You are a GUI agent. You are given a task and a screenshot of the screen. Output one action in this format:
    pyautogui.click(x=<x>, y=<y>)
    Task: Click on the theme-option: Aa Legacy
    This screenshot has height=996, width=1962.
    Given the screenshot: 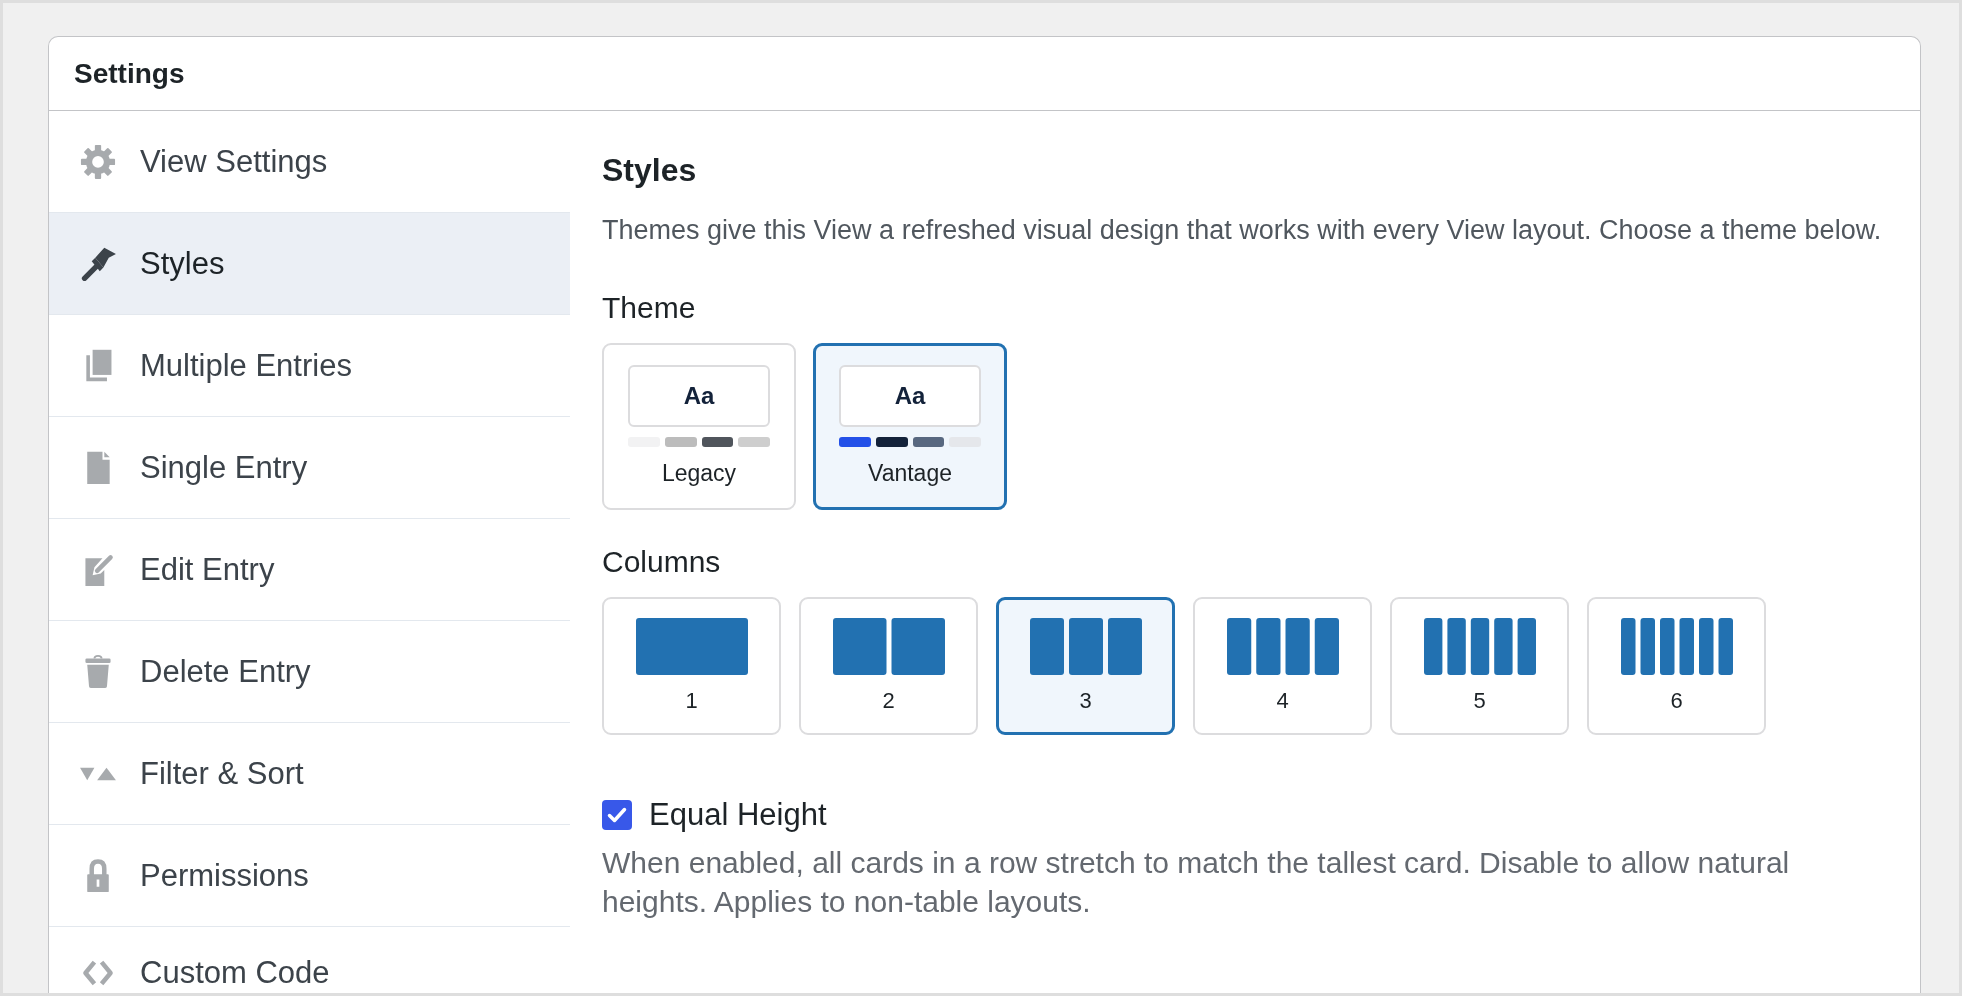 What is the action you would take?
    pyautogui.click(x=699, y=426)
    